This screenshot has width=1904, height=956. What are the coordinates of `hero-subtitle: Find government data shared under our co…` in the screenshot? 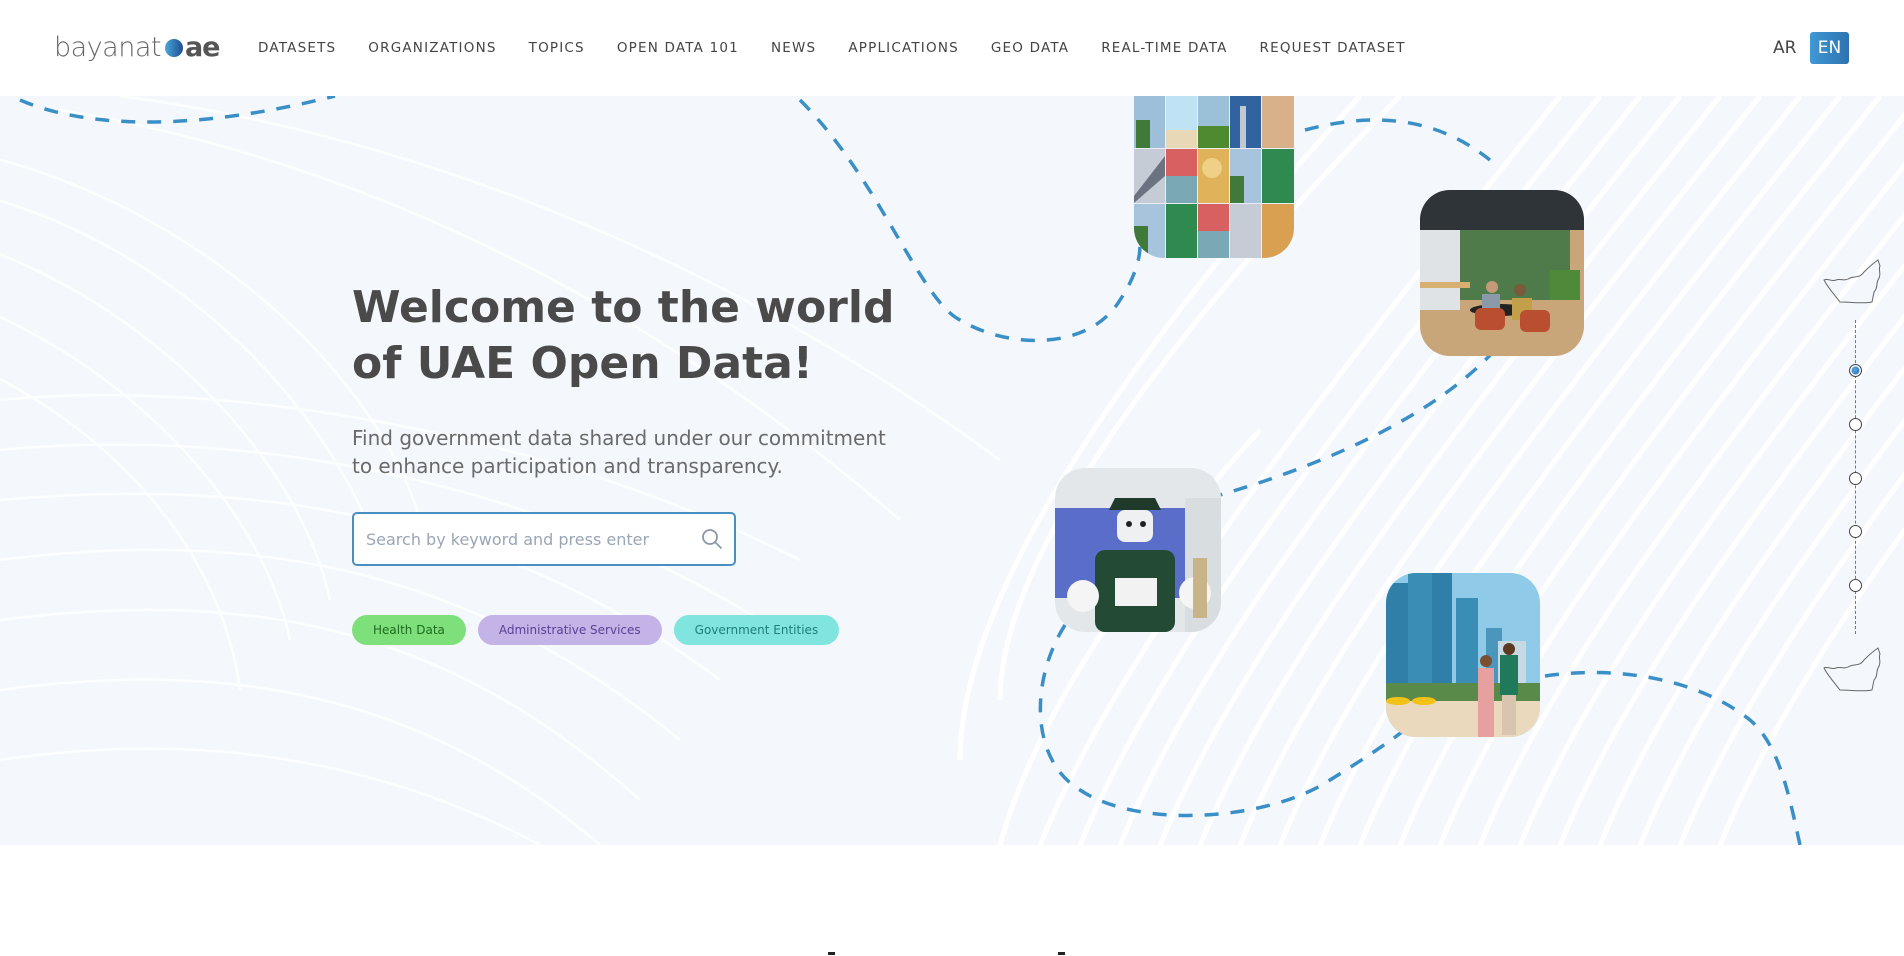 It's located at (619, 452).